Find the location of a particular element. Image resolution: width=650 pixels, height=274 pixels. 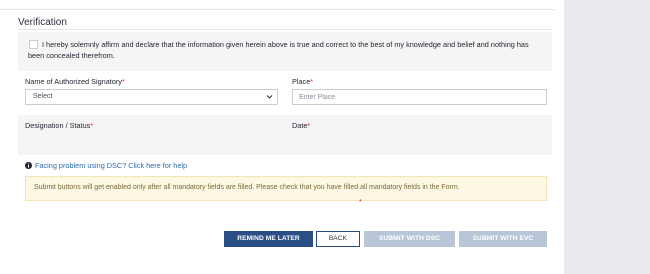

chevron-down-icon is located at coordinates (269, 97).